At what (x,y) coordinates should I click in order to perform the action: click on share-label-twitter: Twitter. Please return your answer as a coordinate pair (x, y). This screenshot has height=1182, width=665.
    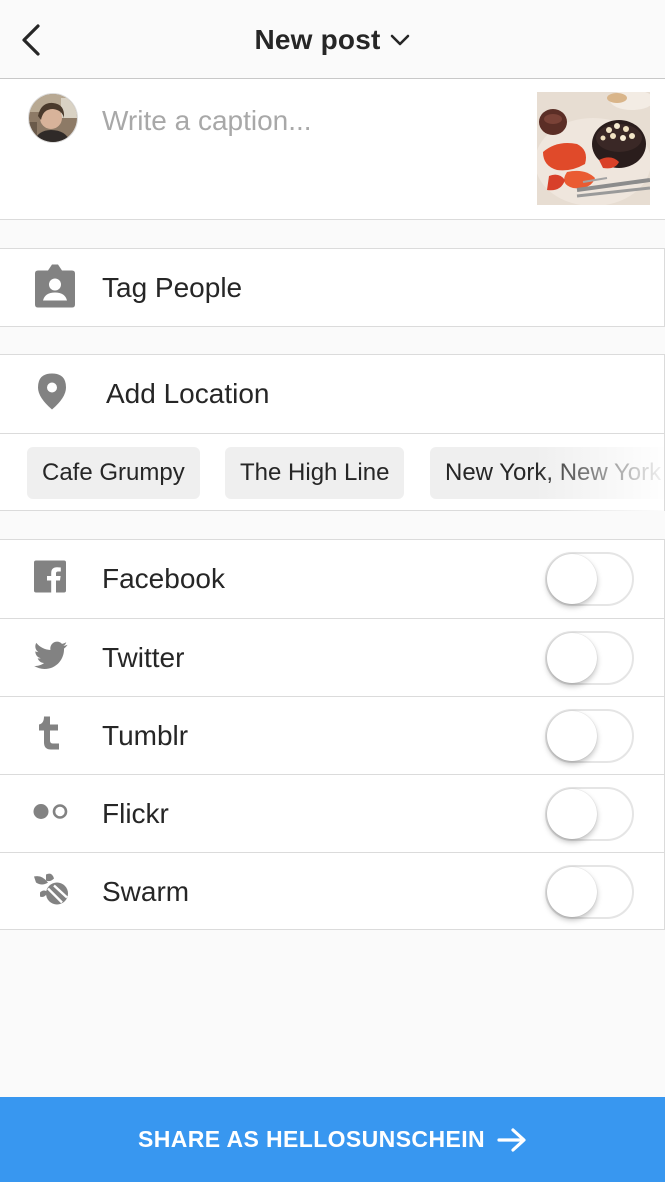
    Looking at the image, I should click on (143, 657).